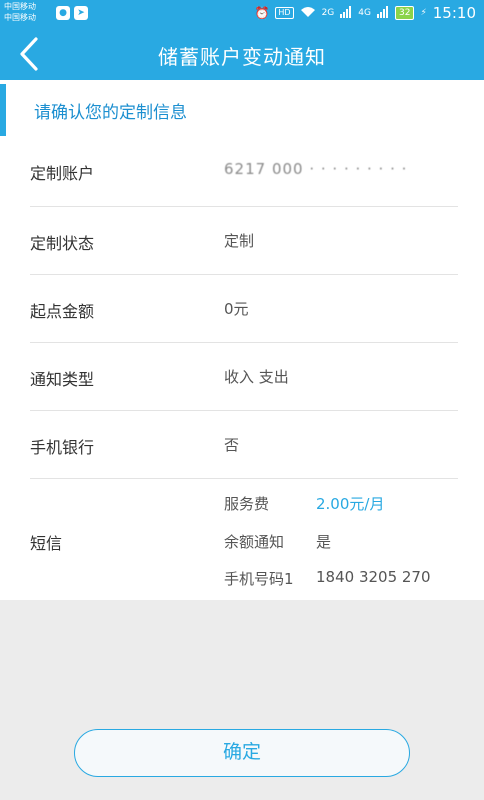  Describe the element at coordinates (423, 13) in the screenshot. I see `charging-icon: ⚡` at that location.